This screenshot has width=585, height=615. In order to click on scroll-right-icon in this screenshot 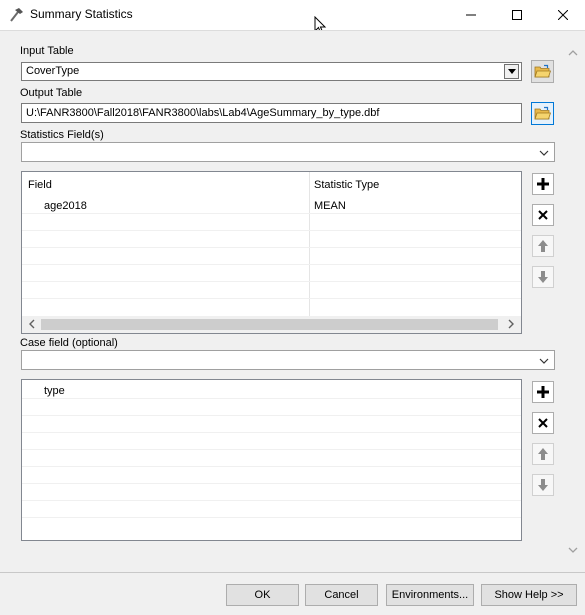, I will do `click(511, 324)`.